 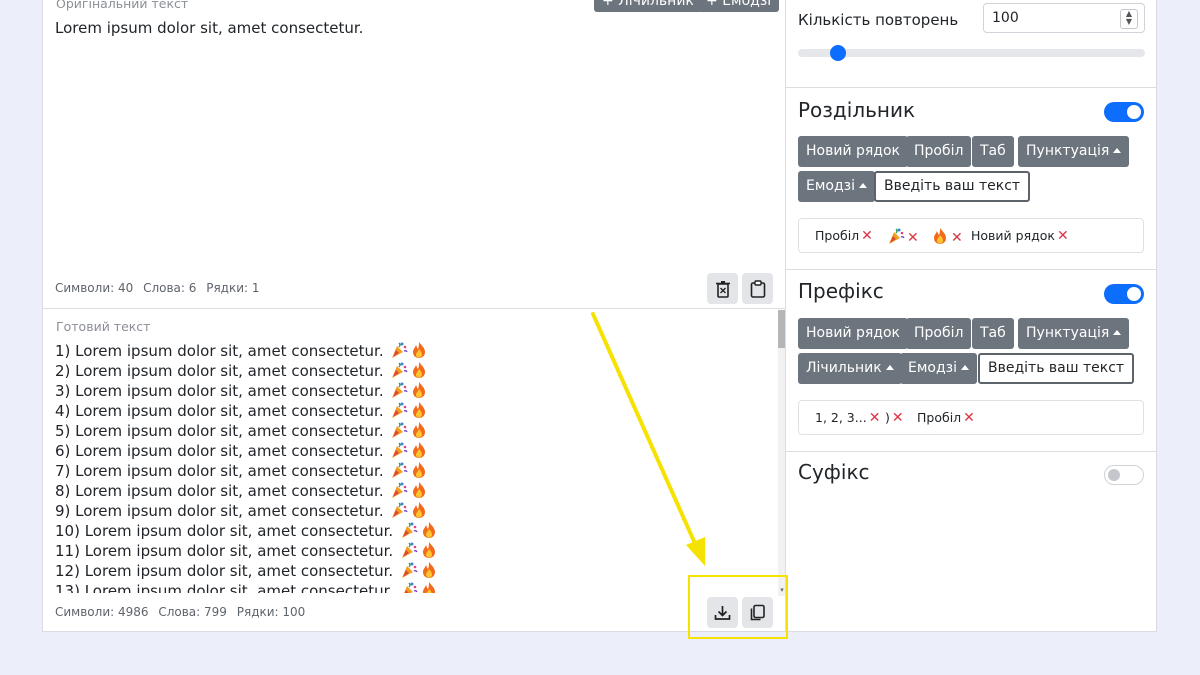 What do you see at coordinates (648, 6) in the screenshot?
I see `insert-counter-button: + Лічильник` at bounding box center [648, 6].